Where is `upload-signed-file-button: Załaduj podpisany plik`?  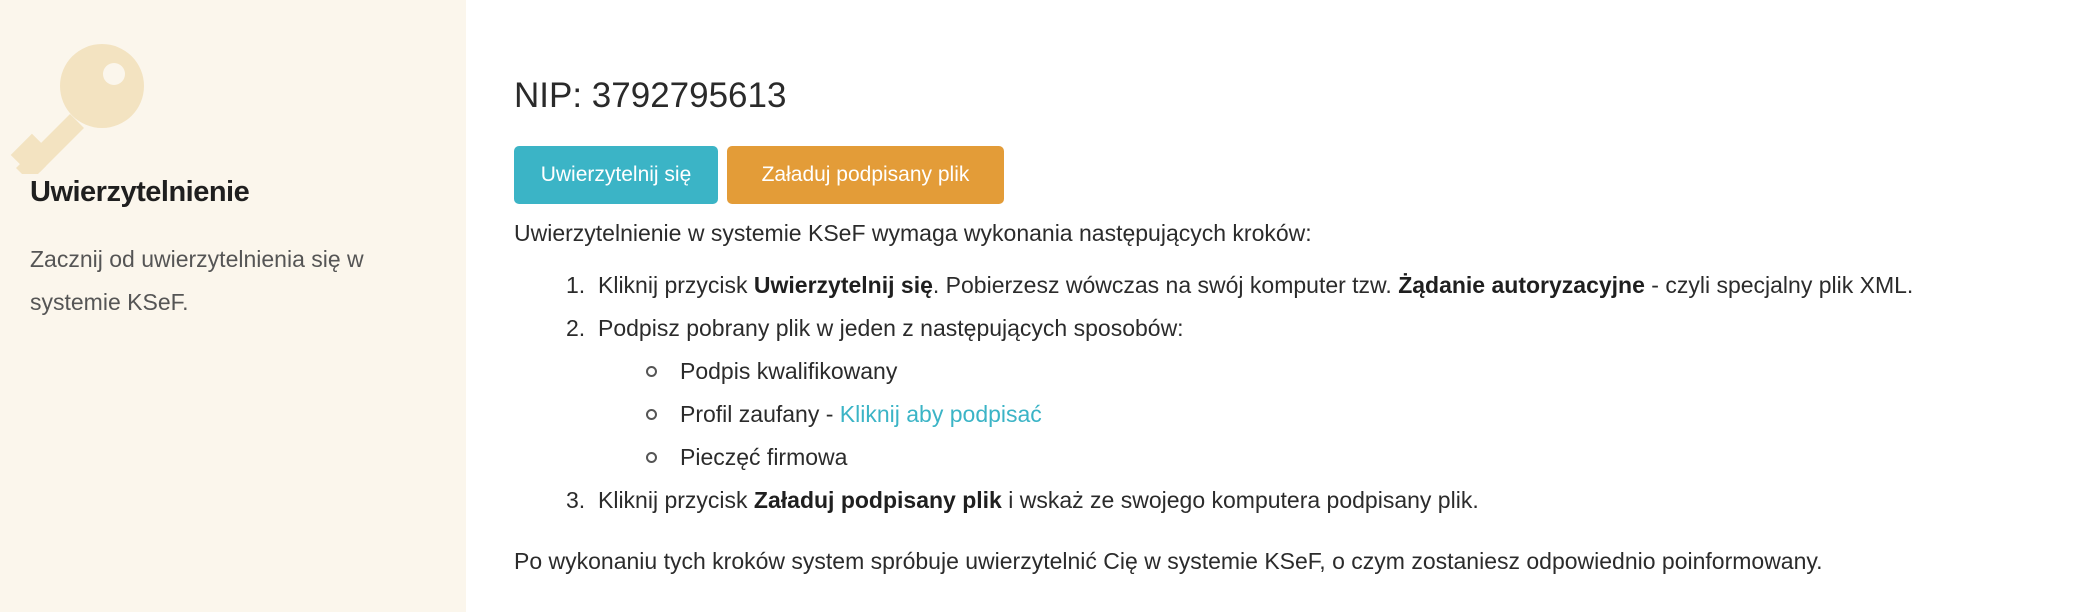 upload-signed-file-button: Załaduj podpisany plik is located at coordinates (865, 175).